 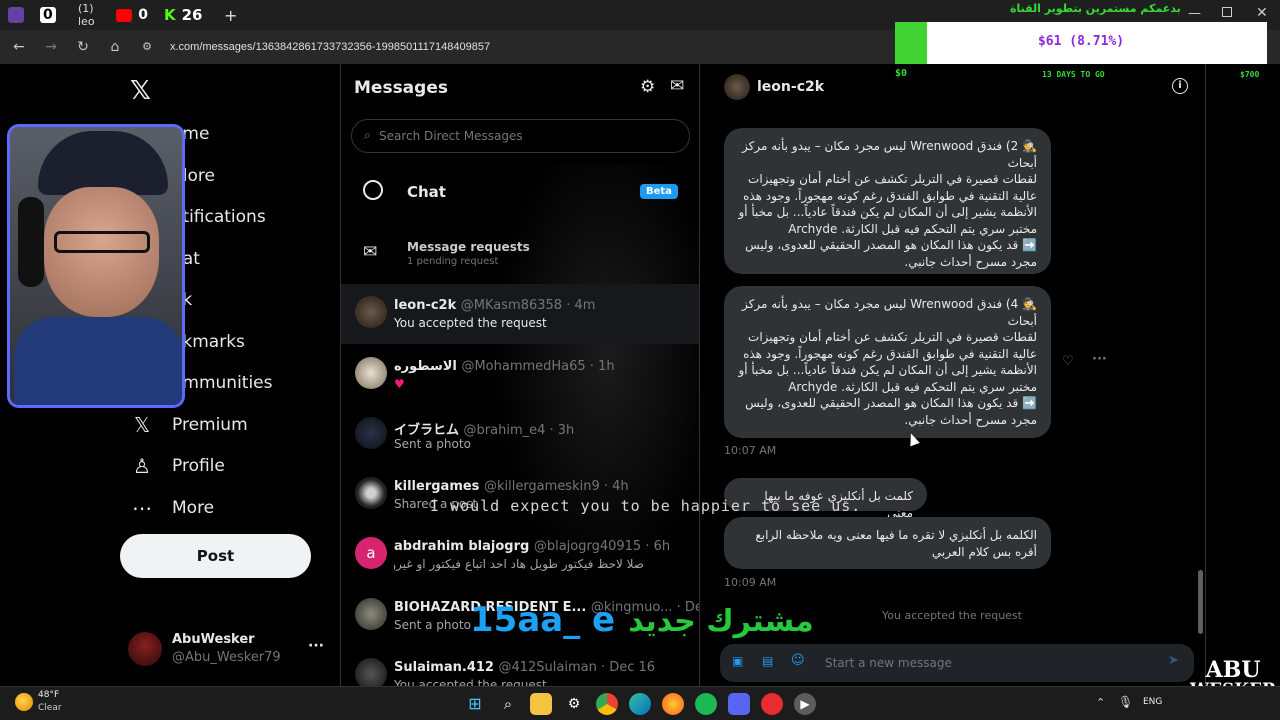 What do you see at coordinates (19, 47) in the screenshot?
I see `back-icon: ←` at bounding box center [19, 47].